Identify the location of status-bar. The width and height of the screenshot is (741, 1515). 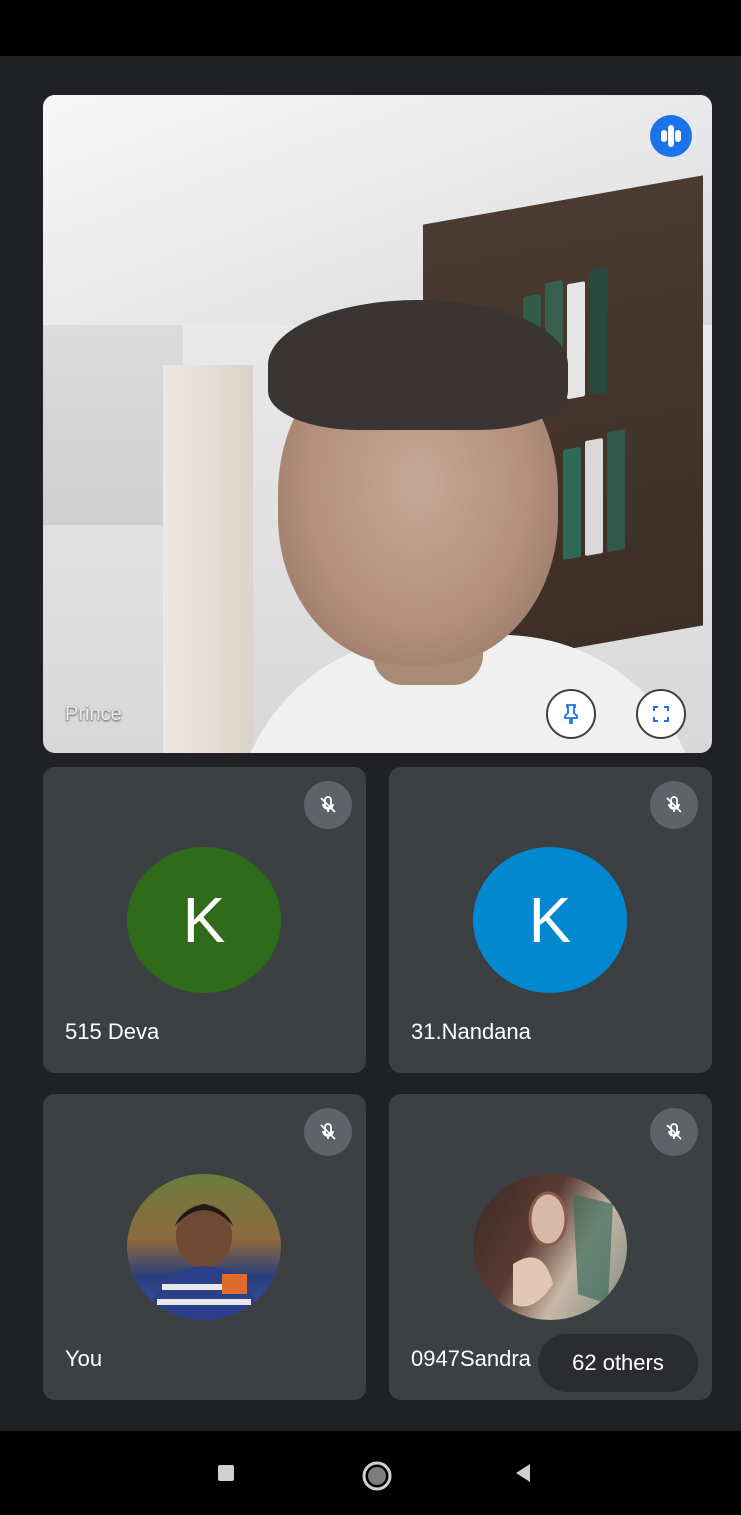
(370, 28).